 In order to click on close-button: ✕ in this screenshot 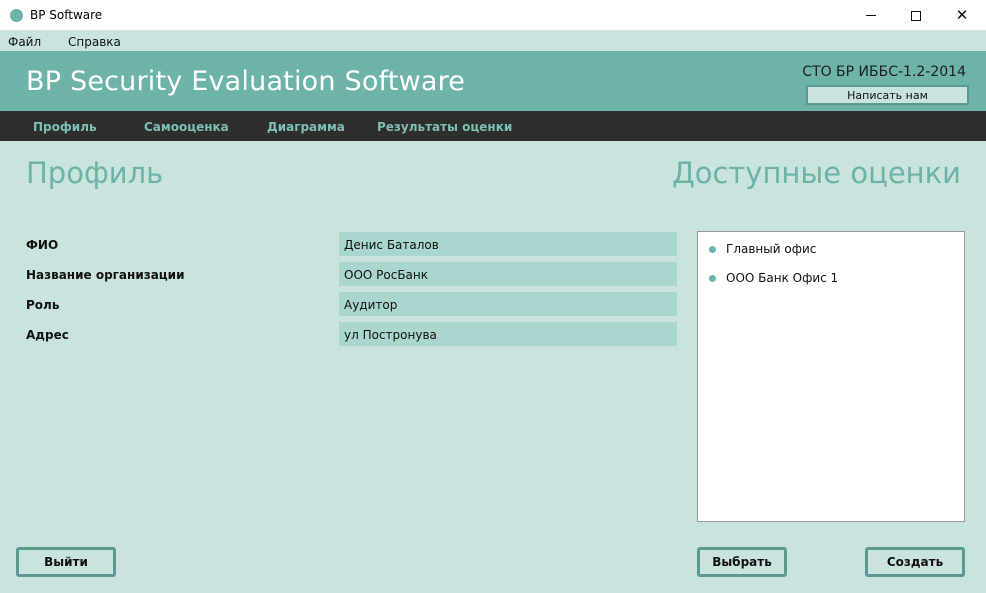, I will do `click(962, 15)`.